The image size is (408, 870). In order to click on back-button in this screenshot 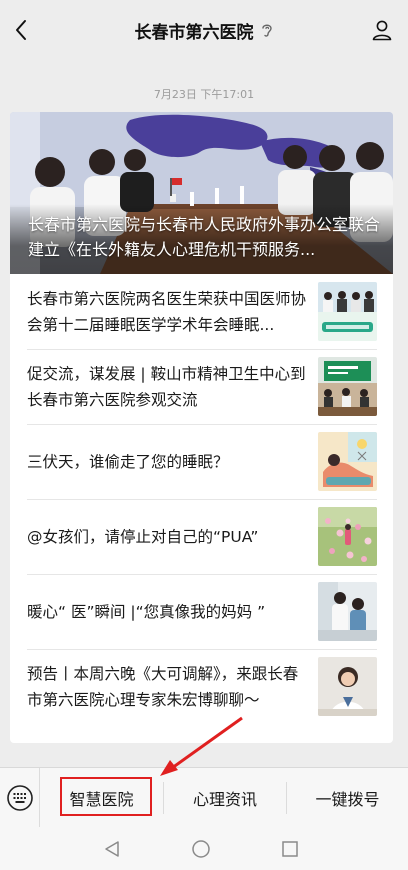, I will do `click(21, 30)`.